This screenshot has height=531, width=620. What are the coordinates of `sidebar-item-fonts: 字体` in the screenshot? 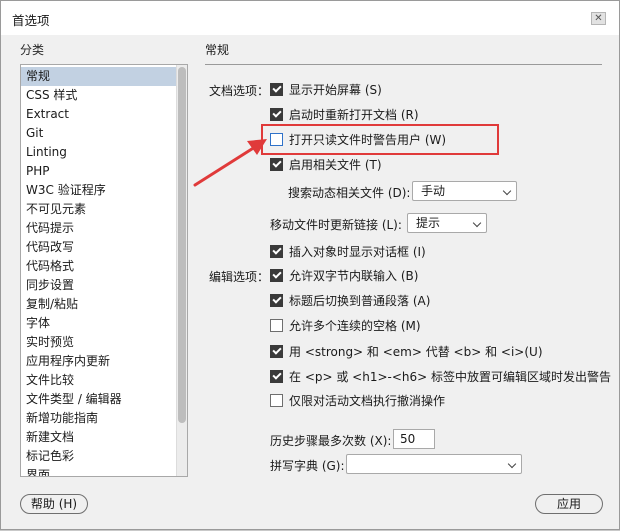 It's located at (99, 323).